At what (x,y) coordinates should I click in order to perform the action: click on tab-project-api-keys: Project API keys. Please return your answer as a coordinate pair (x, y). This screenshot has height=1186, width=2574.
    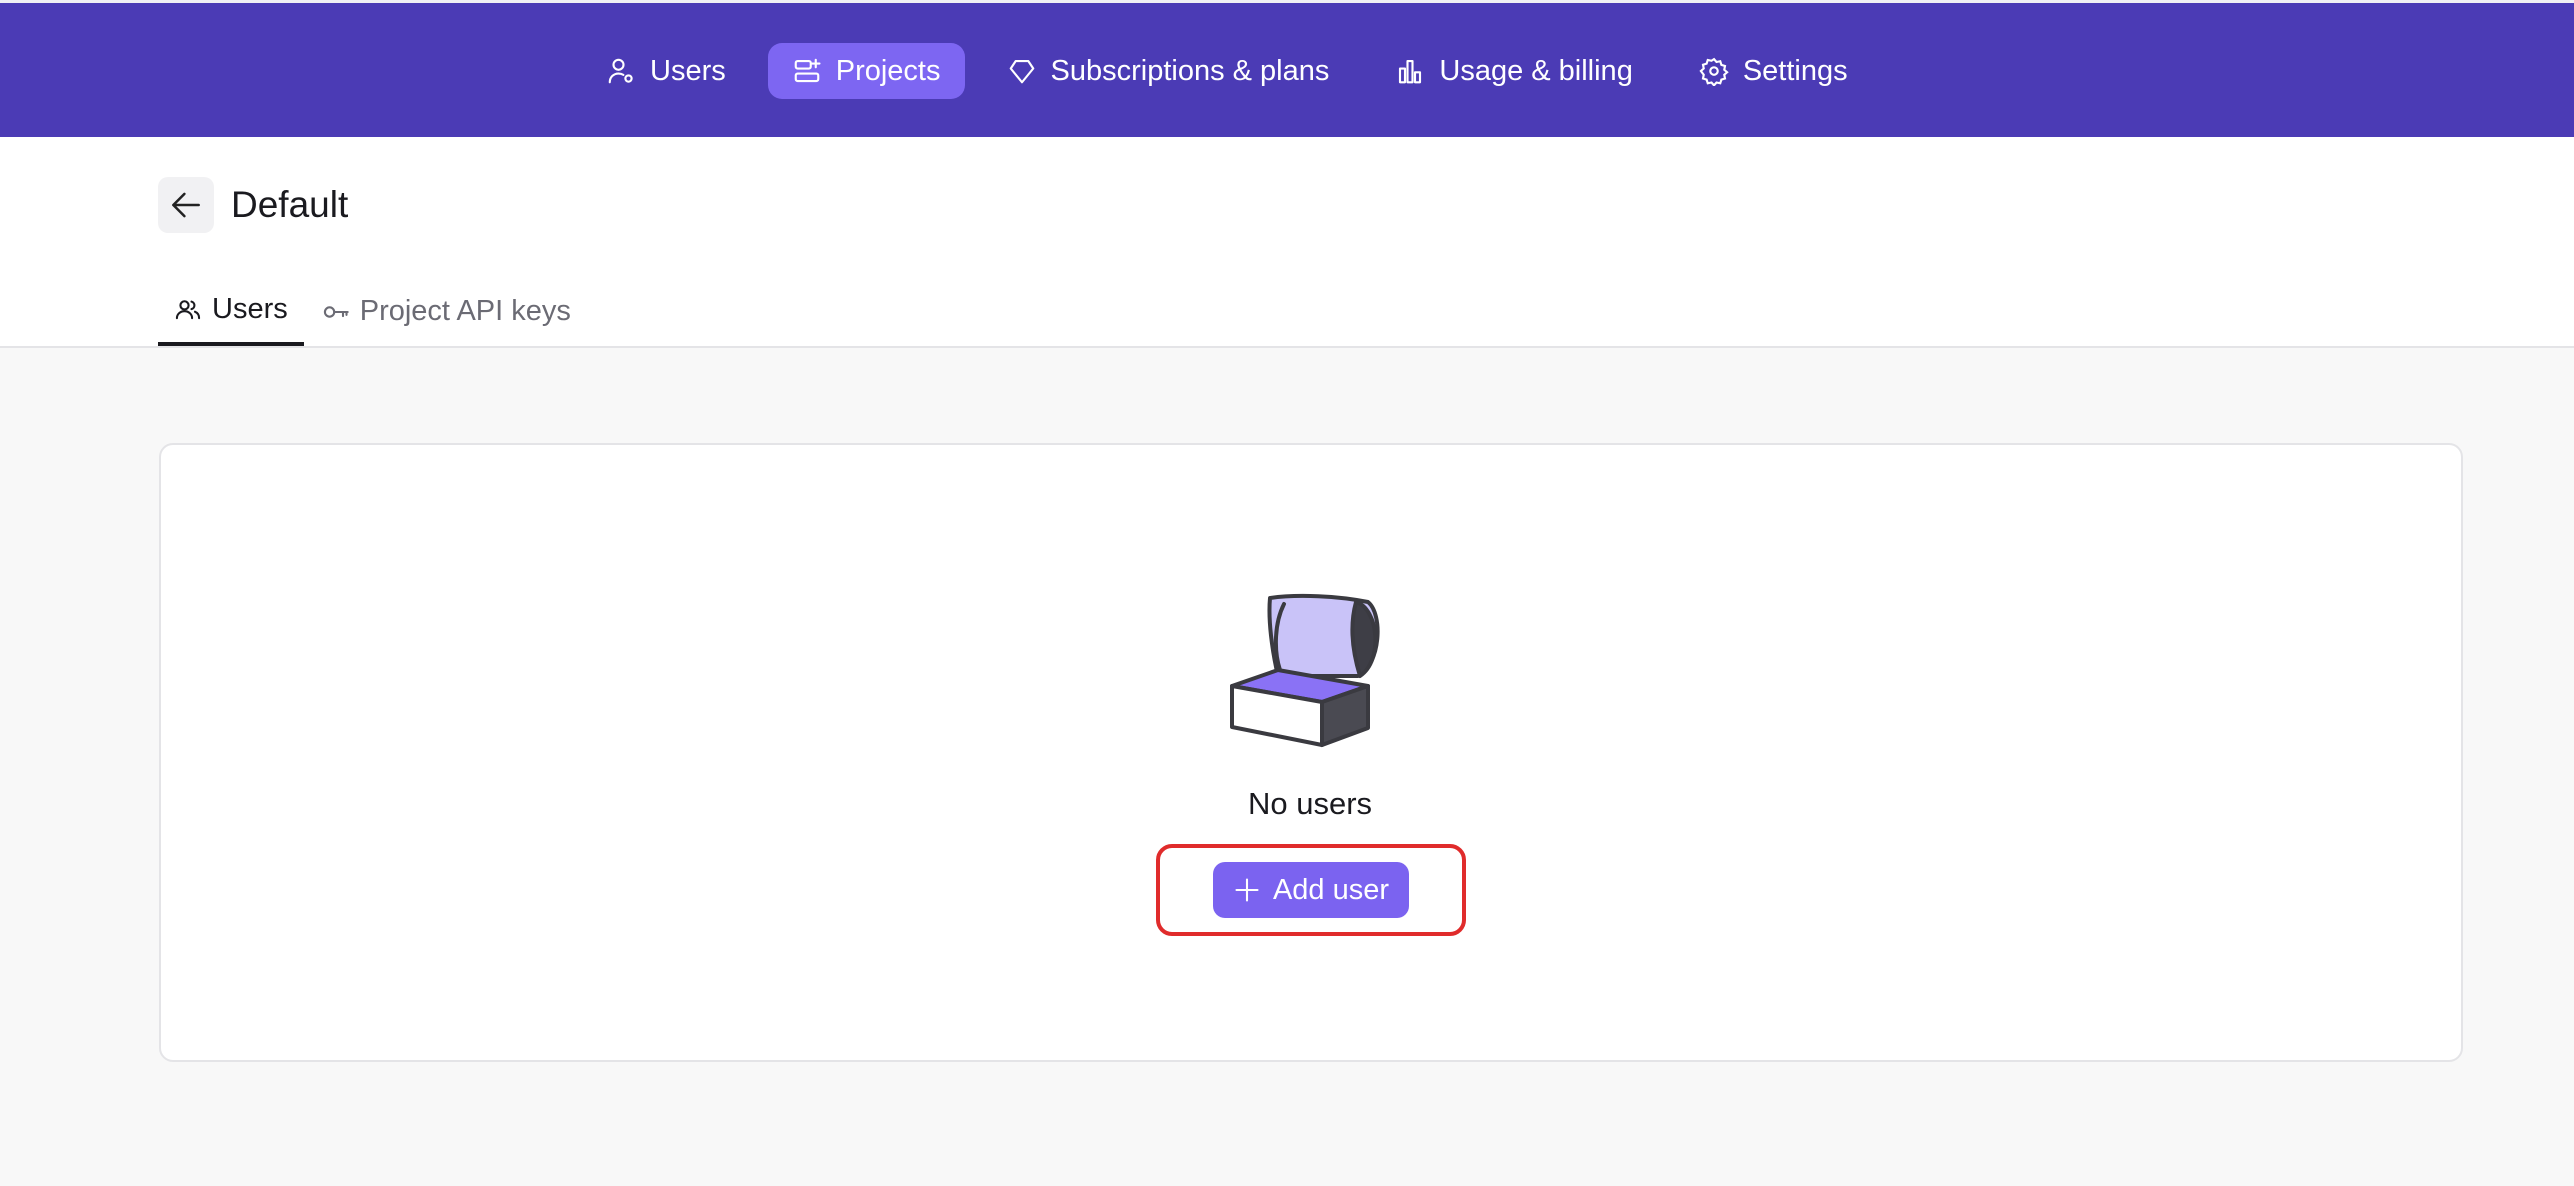
    Looking at the image, I should click on (446, 311).